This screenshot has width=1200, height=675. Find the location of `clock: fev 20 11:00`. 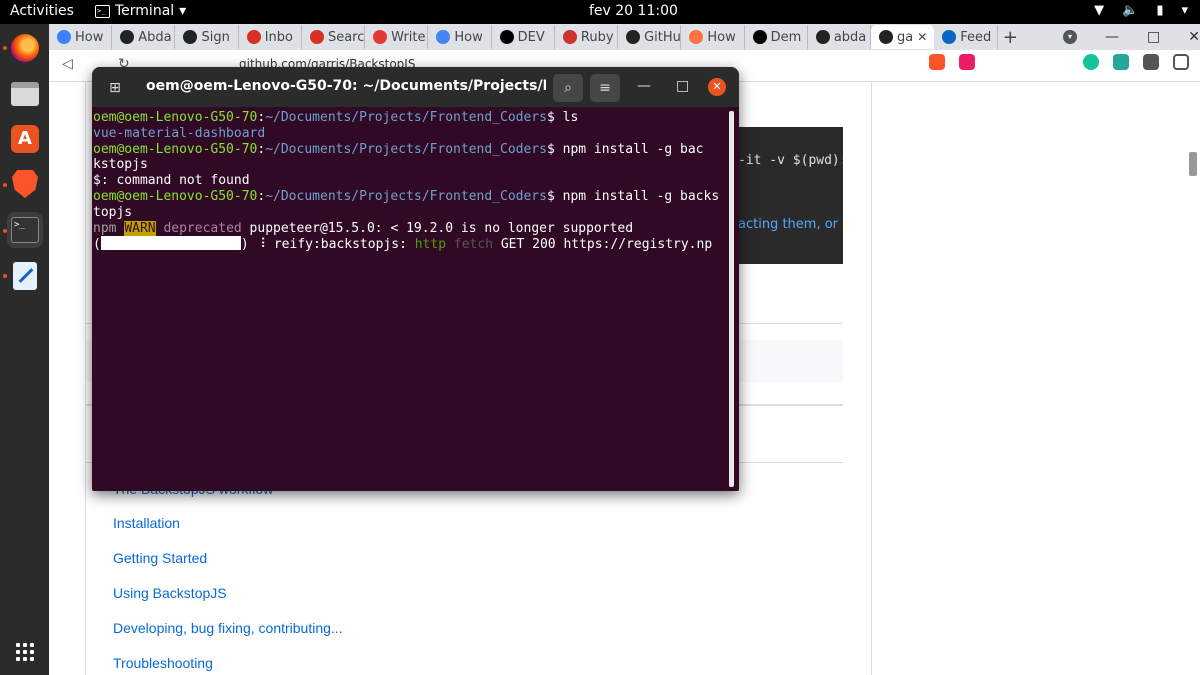

clock: fev 20 11:00 is located at coordinates (633, 11).